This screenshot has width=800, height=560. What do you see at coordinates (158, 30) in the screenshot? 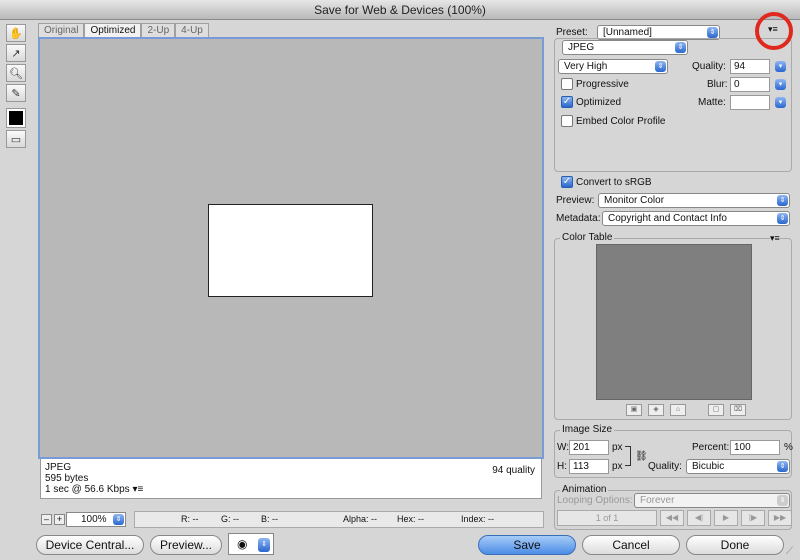
I see `tab-2up: 2-Up` at bounding box center [158, 30].